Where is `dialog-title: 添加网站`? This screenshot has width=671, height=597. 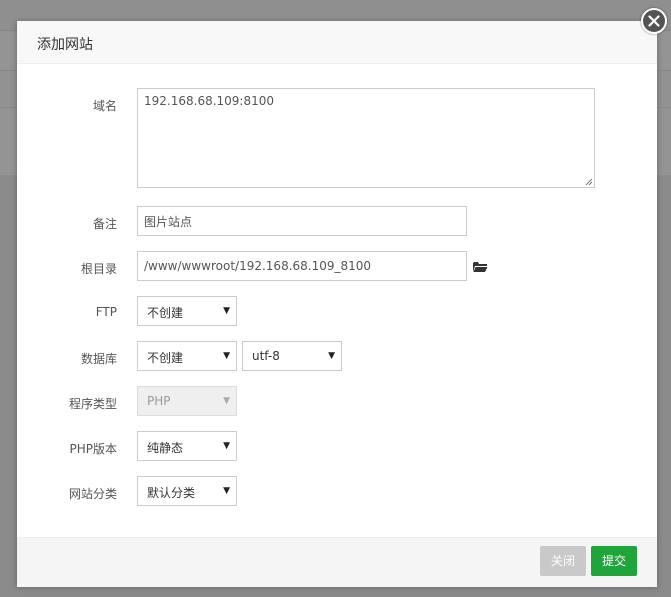
dialog-title: 添加网站 is located at coordinates (65, 45).